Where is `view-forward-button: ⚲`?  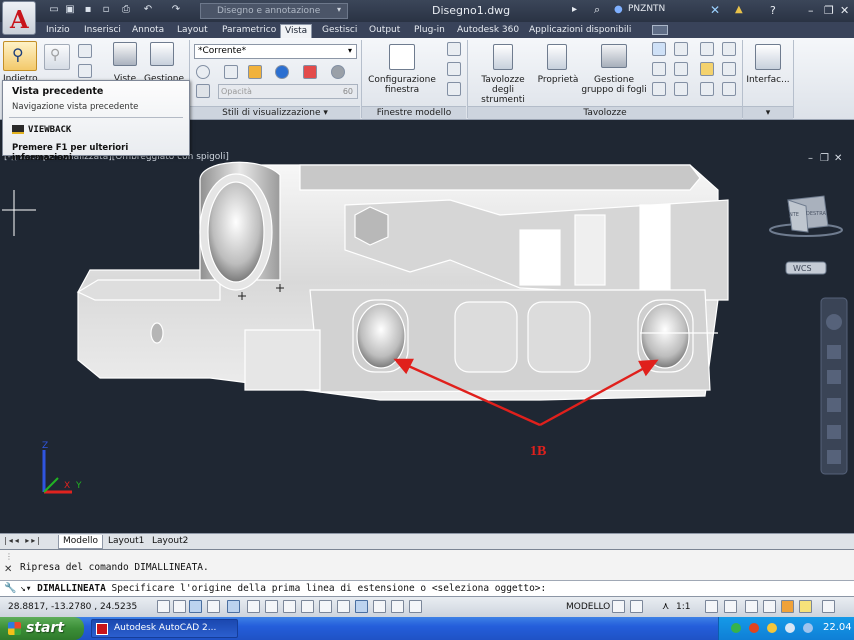
view-forward-button: ⚲ is located at coordinates (57, 57).